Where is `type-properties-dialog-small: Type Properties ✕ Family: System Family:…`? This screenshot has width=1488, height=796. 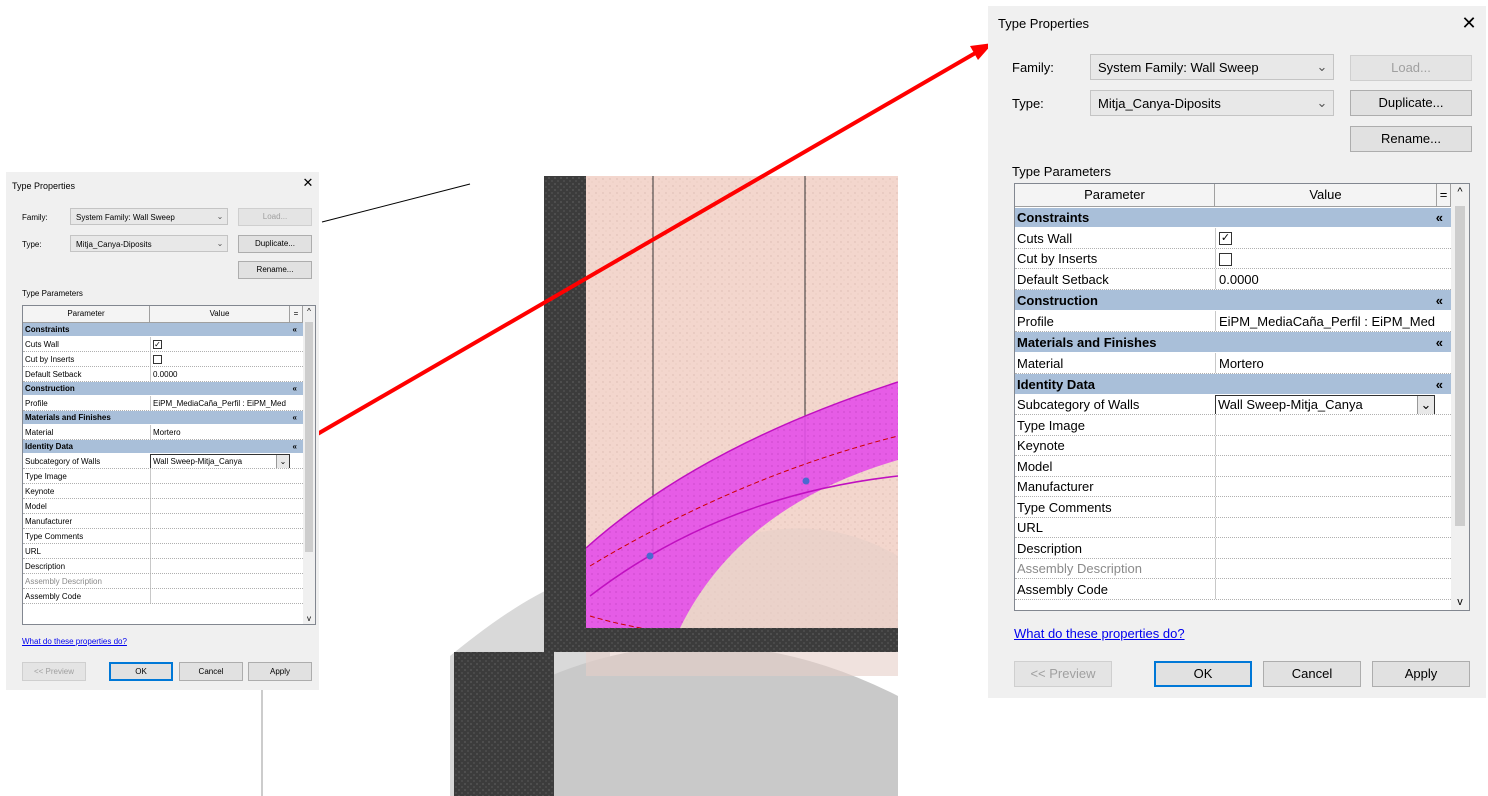
type-properties-dialog-small: Type Properties ✕ Family: System Family:… is located at coordinates (162, 431).